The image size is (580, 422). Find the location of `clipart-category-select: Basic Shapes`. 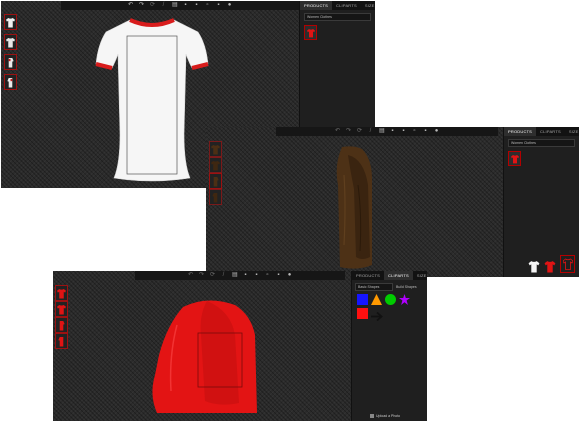

clipart-category-select: Basic Shapes is located at coordinates (374, 287).